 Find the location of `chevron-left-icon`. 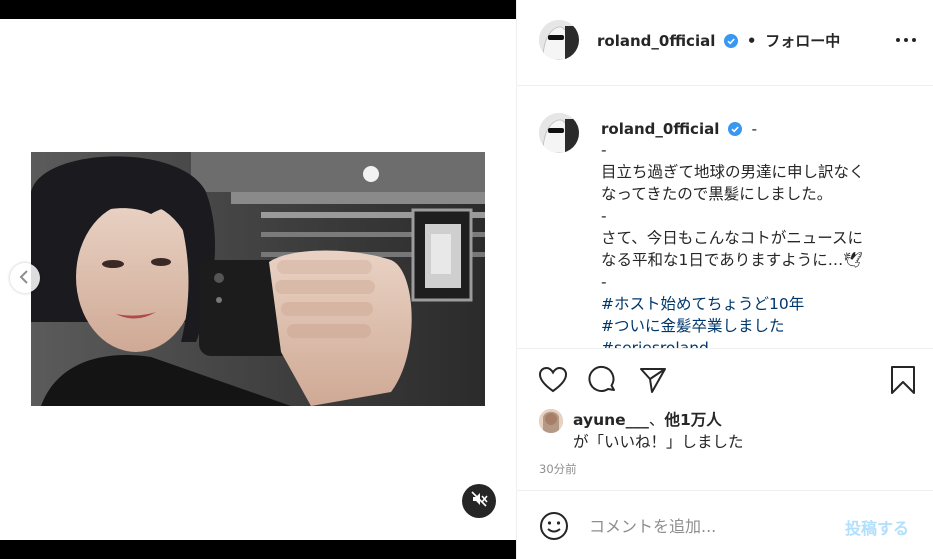

chevron-left-icon is located at coordinates (25, 278).